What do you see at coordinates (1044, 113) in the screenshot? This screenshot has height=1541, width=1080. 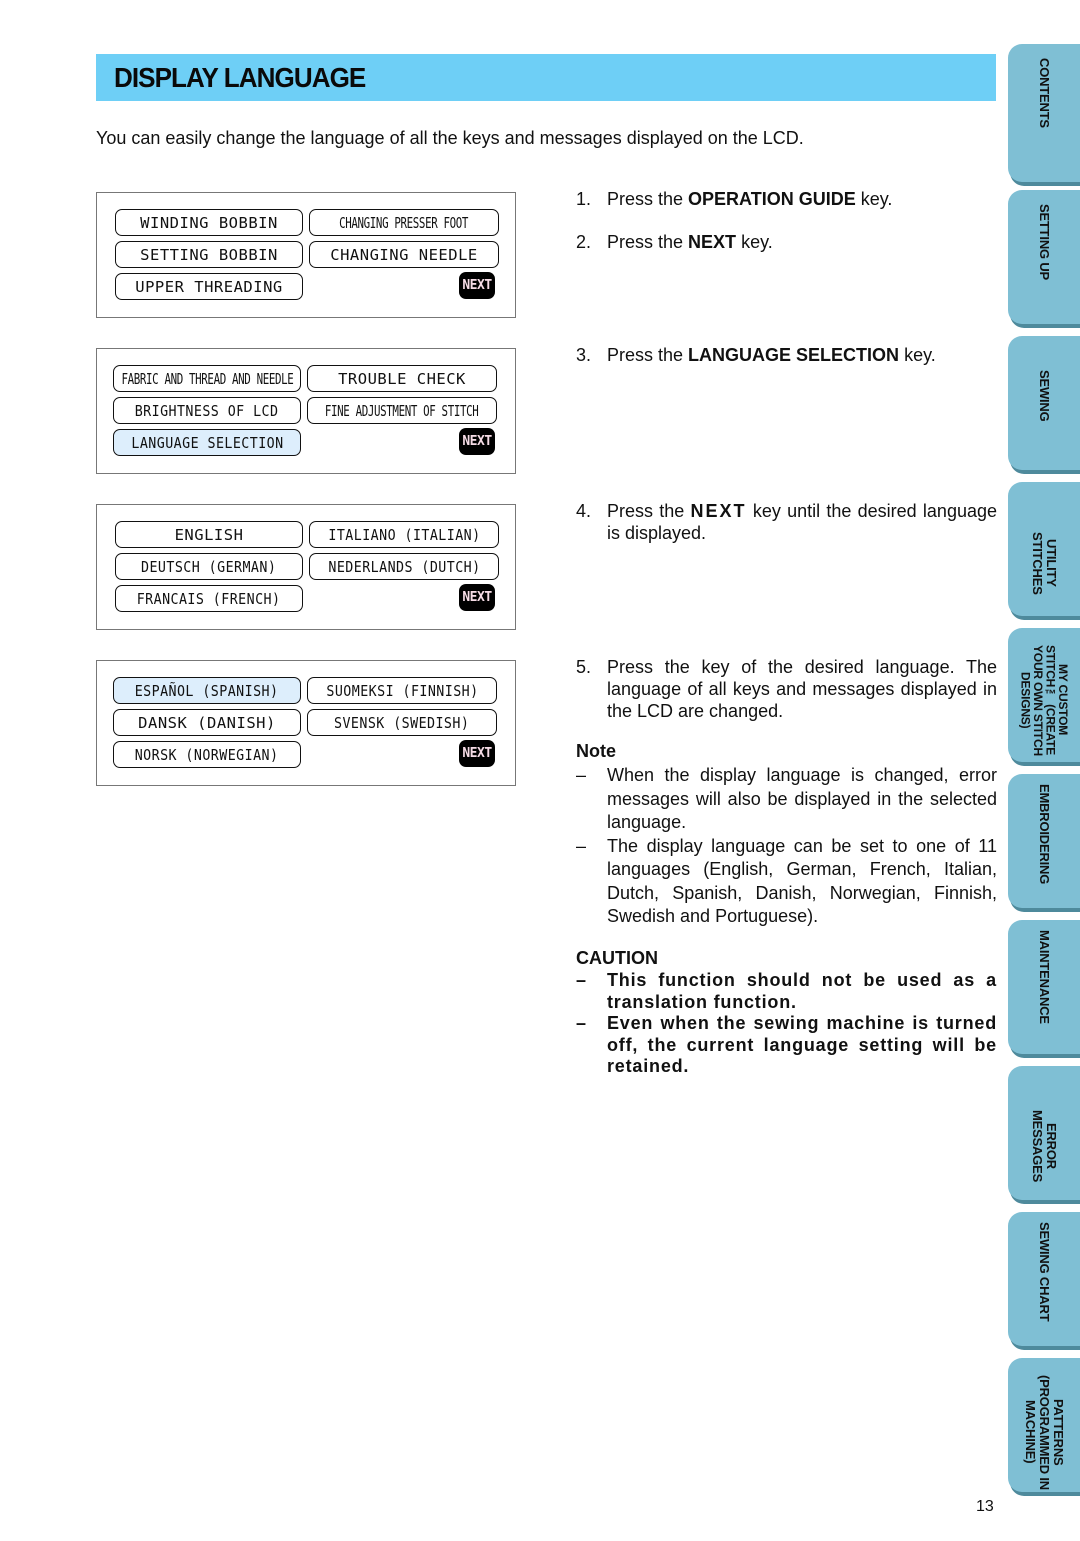 I see `tab-contents: CONTENTS` at bounding box center [1044, 113].